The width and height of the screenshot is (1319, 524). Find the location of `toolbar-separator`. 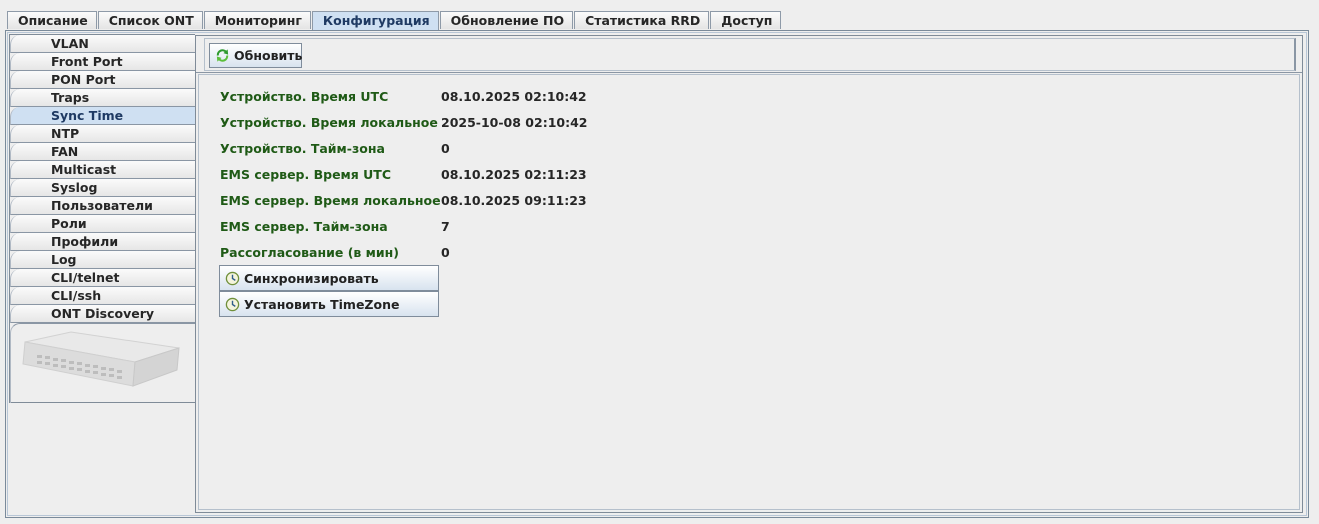

toolbar-separator is located at coordinates (749, 72).